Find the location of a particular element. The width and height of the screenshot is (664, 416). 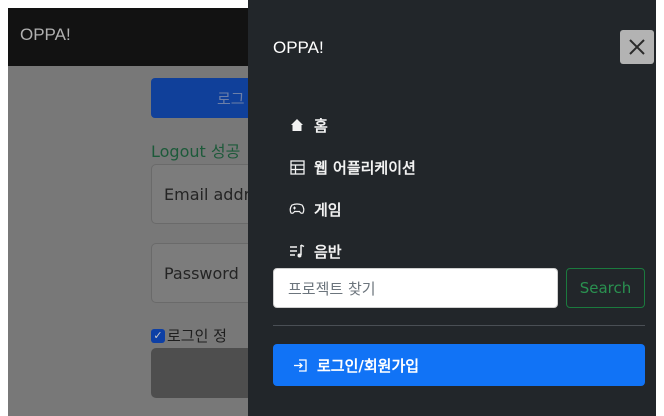

checkbox-checked-icon: ✓ is located at coordinates (158, 335).